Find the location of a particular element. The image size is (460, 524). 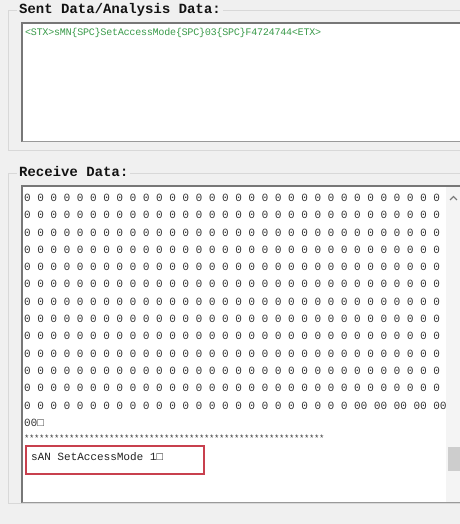

scroll-up-icon is located at coordinates (453, 198).